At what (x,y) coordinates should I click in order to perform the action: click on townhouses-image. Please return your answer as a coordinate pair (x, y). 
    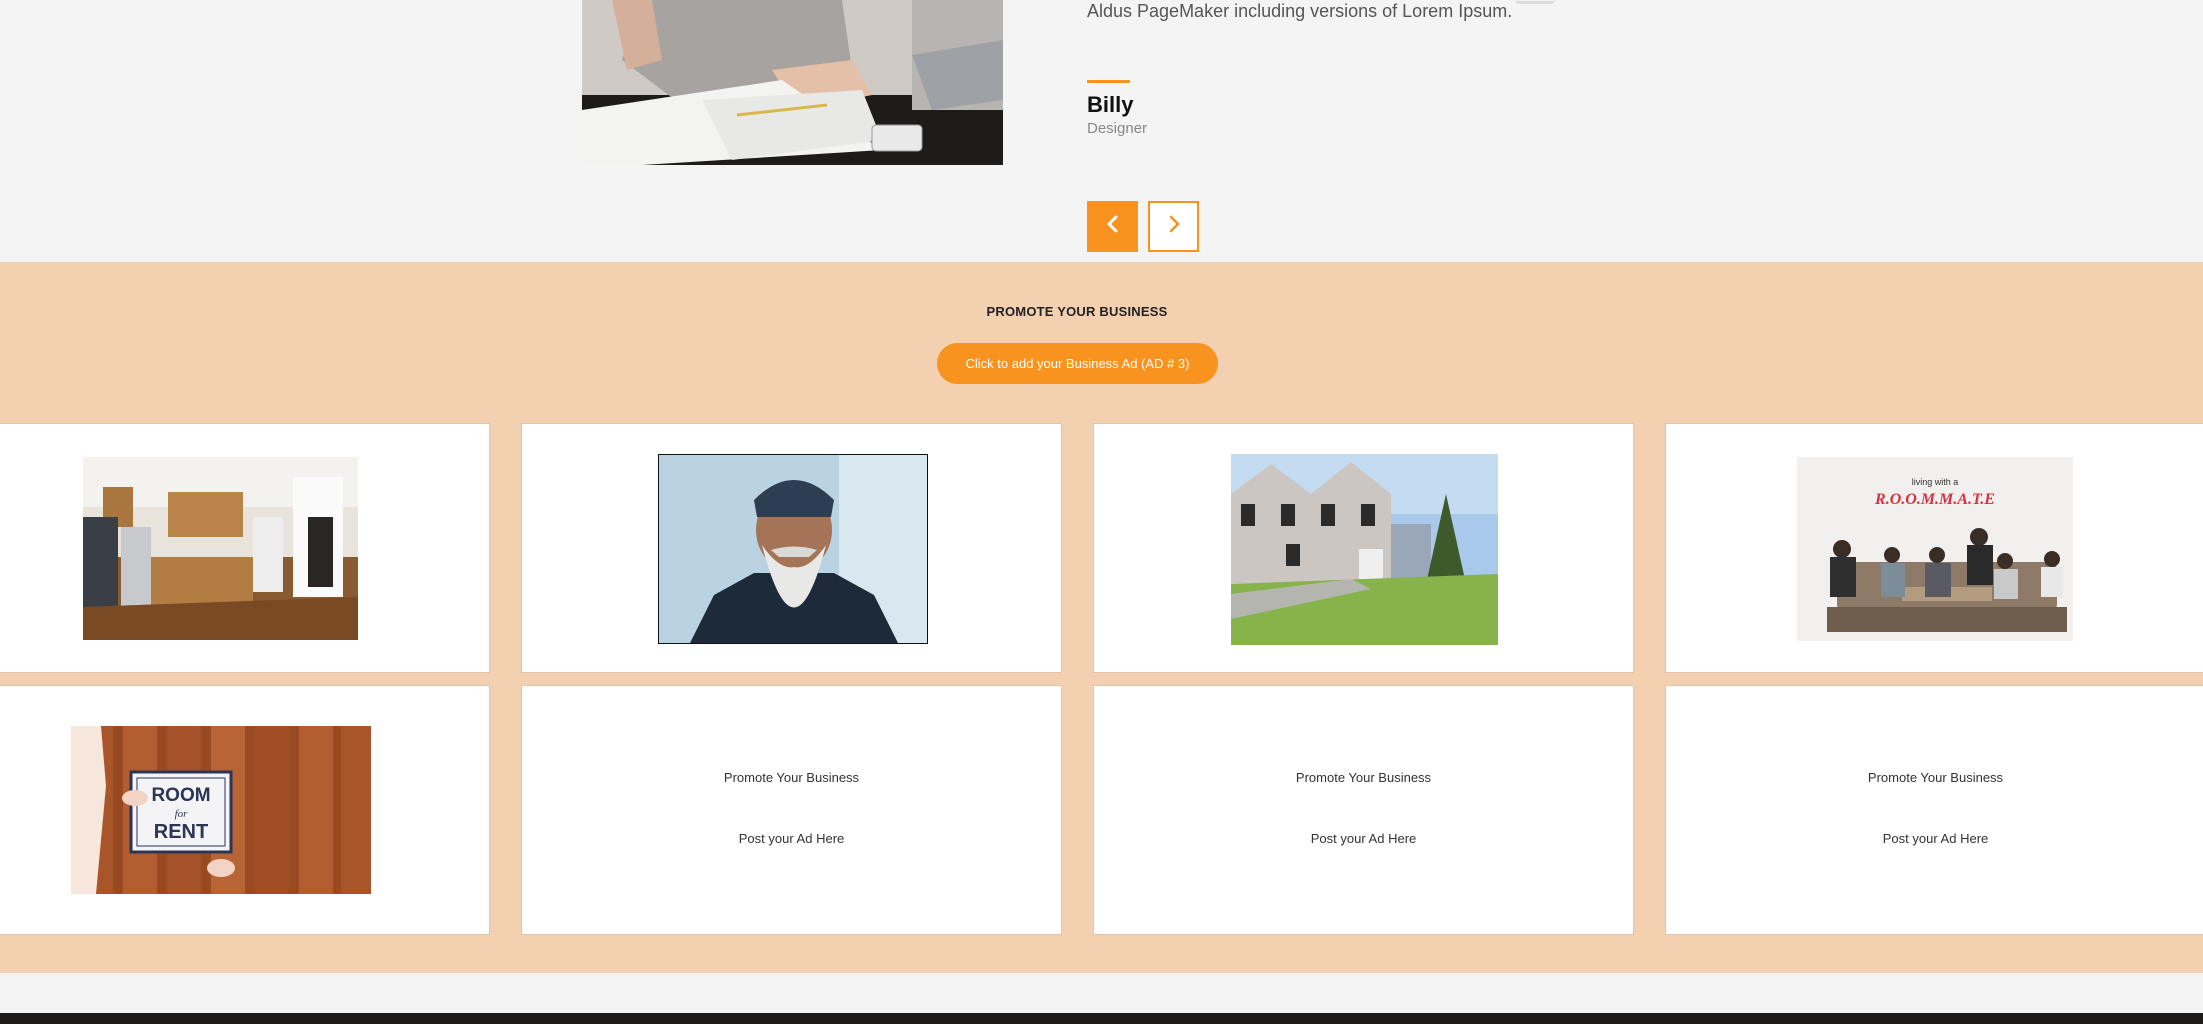
    Looking at the image, I should click on (1364, 549).